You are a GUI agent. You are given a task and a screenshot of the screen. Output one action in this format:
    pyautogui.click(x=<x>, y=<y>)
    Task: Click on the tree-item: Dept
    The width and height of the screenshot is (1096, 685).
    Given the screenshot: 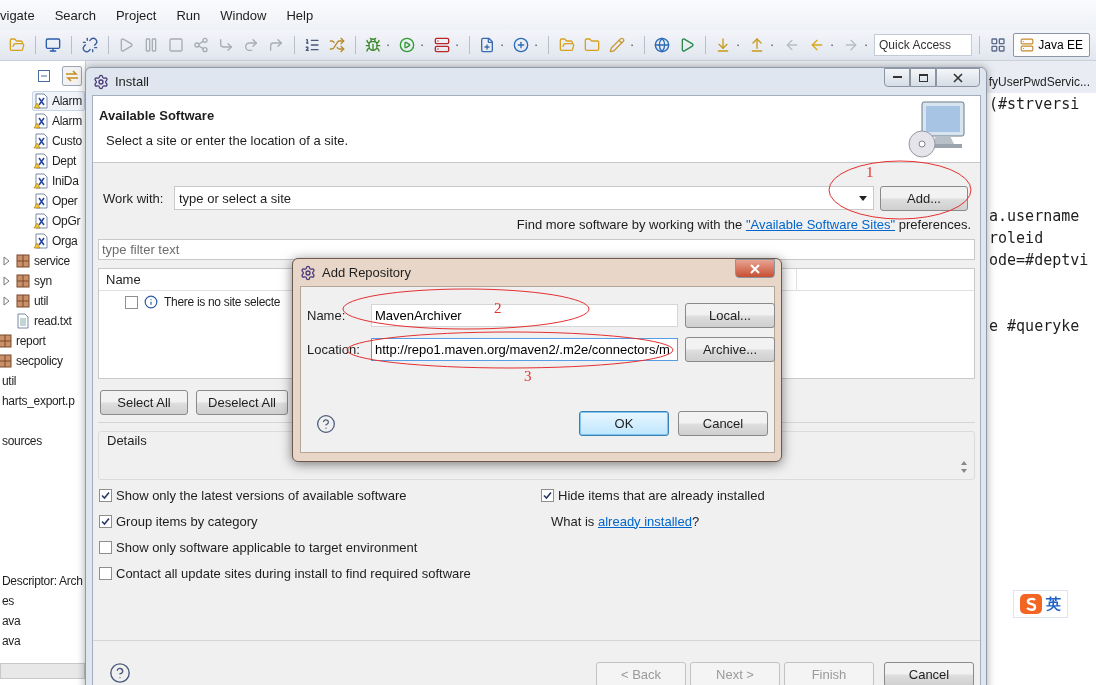 What is the action you would take?
    pyautogui.click(x=58, y=161)
    